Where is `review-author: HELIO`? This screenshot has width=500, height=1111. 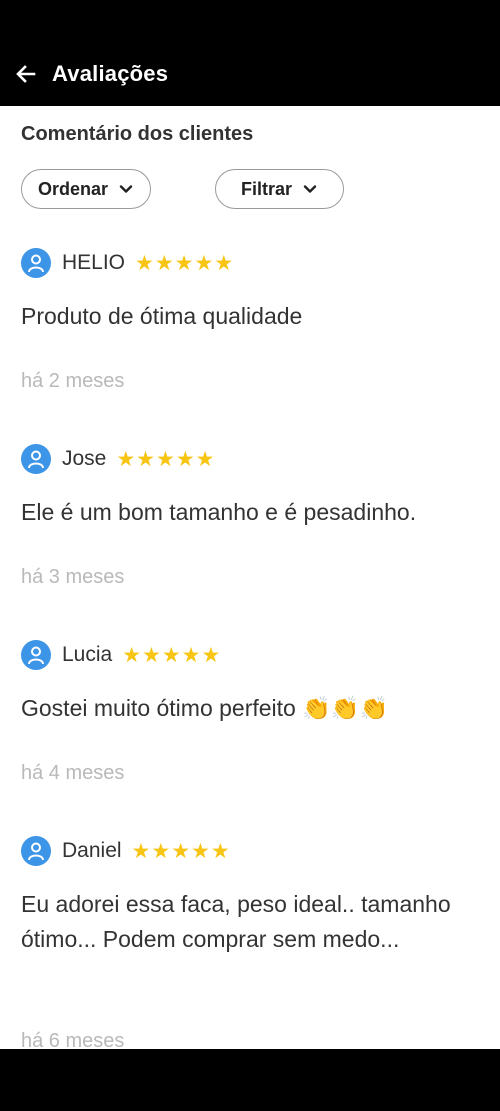 review-author: HELIO is located at coordinates (94, 262).